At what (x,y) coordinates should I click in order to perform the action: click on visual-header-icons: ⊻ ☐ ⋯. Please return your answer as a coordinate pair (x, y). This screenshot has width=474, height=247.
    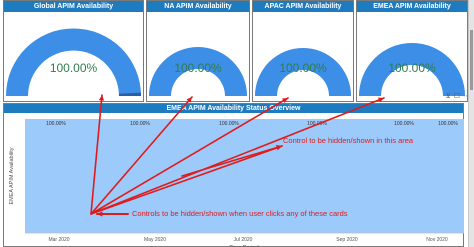
    Looking at the image, I should click on (458, 97).